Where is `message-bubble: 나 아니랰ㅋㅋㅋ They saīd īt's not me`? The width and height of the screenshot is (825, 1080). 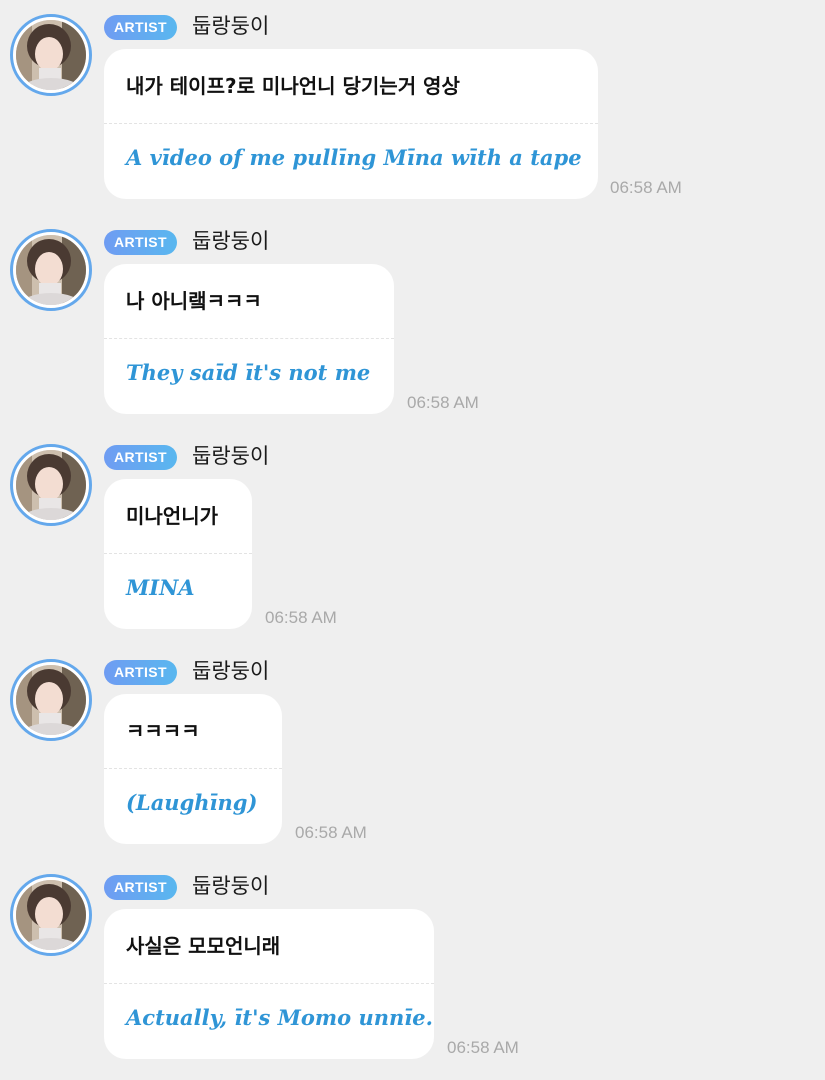
message-bubble: 나 아니랰ㅋㅋㅋ They saīd īt's not me is located at coordinates (249, 339).